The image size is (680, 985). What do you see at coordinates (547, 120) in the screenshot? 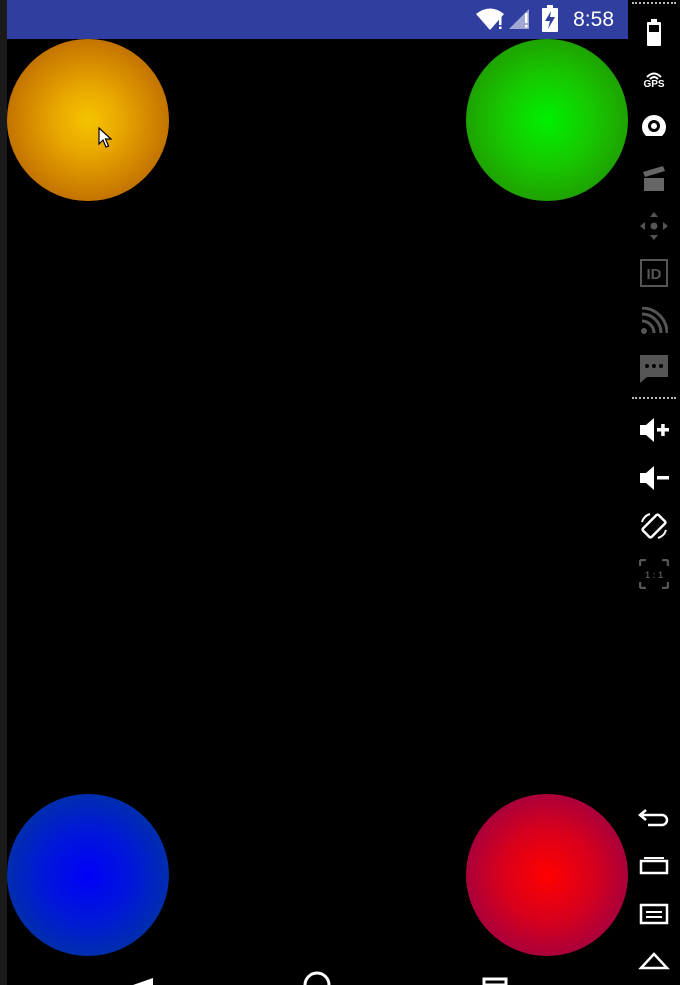
I see `green-ball` at bounding box center [547, 120].